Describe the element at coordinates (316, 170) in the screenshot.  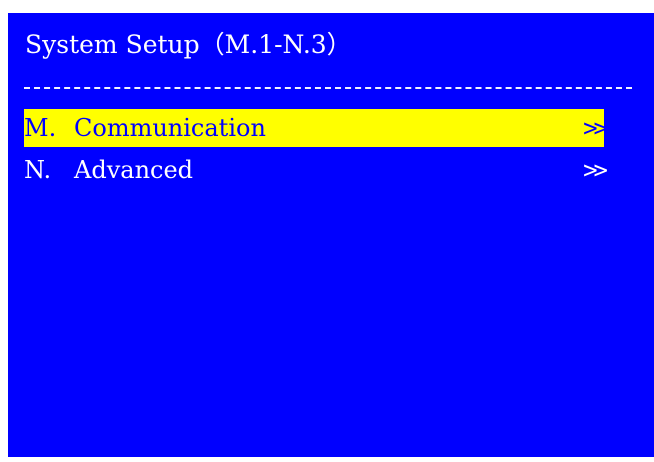
I see `menu-item-advanced: N. Advanced >>` at that location.